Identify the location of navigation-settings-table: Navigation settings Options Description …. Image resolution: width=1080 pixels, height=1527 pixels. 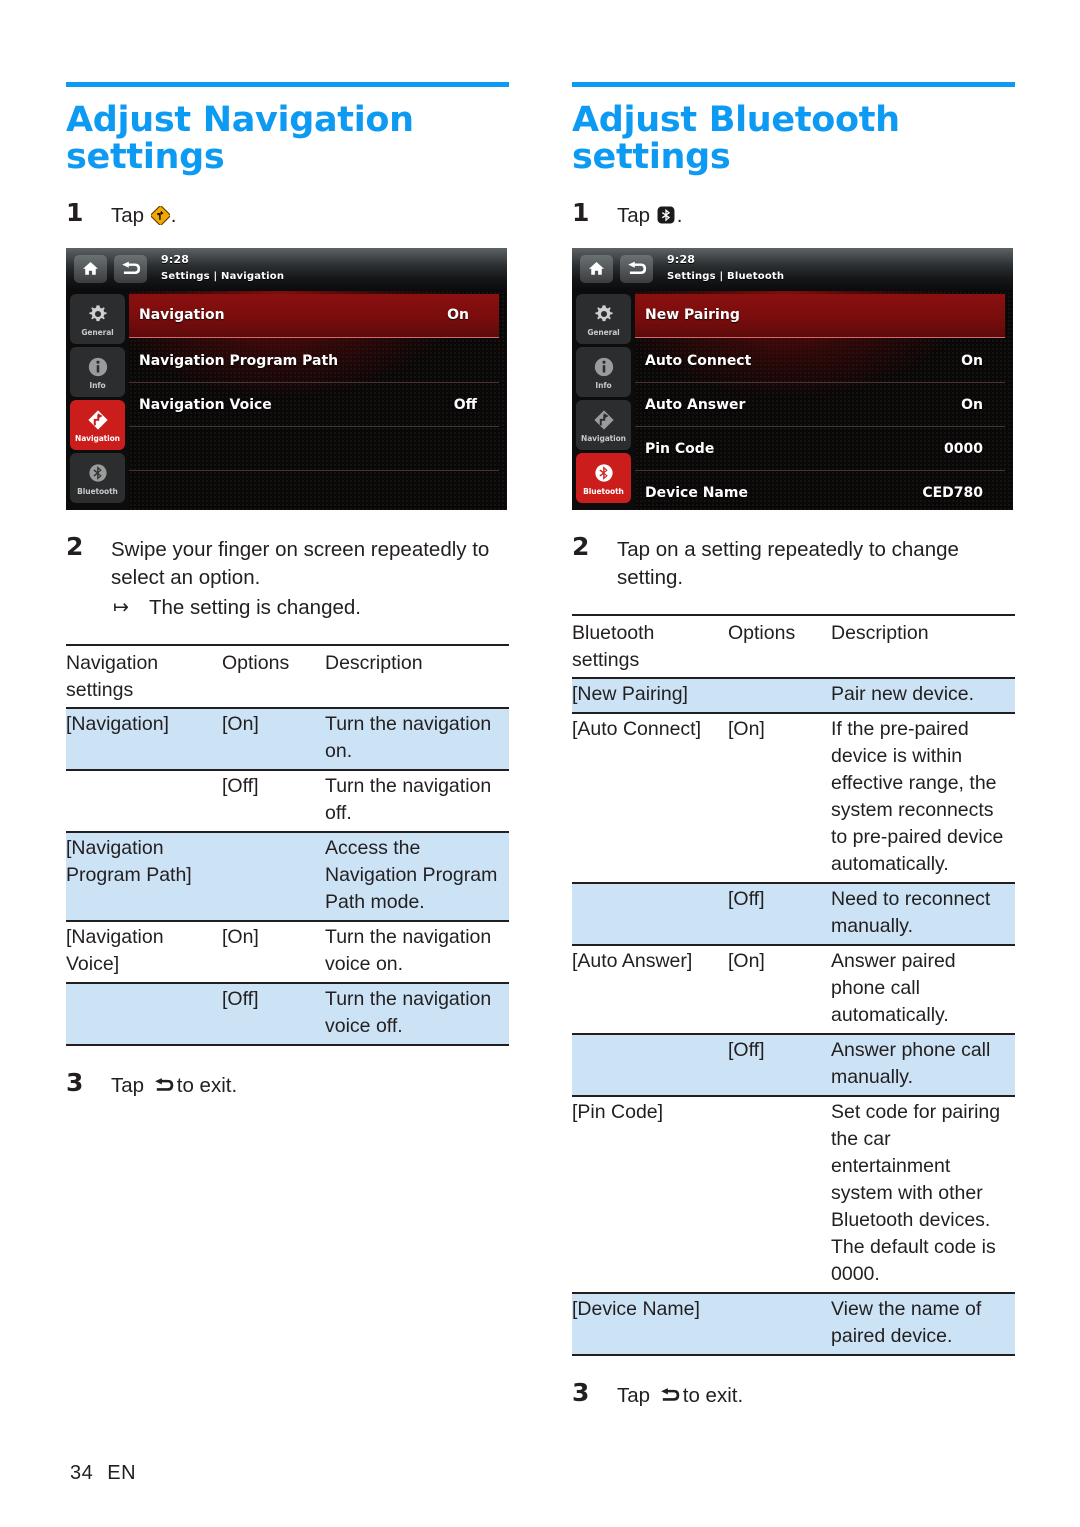
(287, 844).